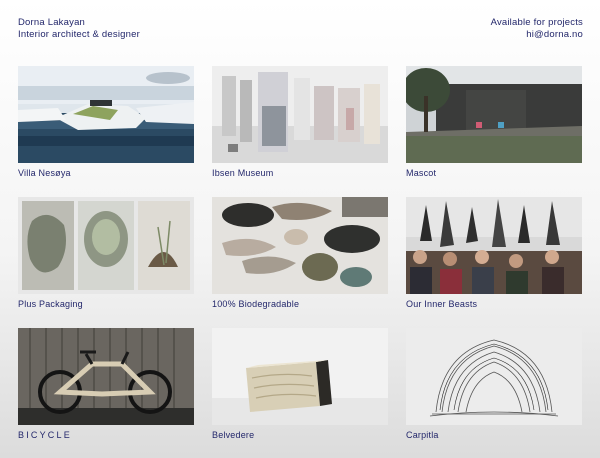  I want to click on site-header-right: Available for projects hi@dorna.no, so click(537, 29).